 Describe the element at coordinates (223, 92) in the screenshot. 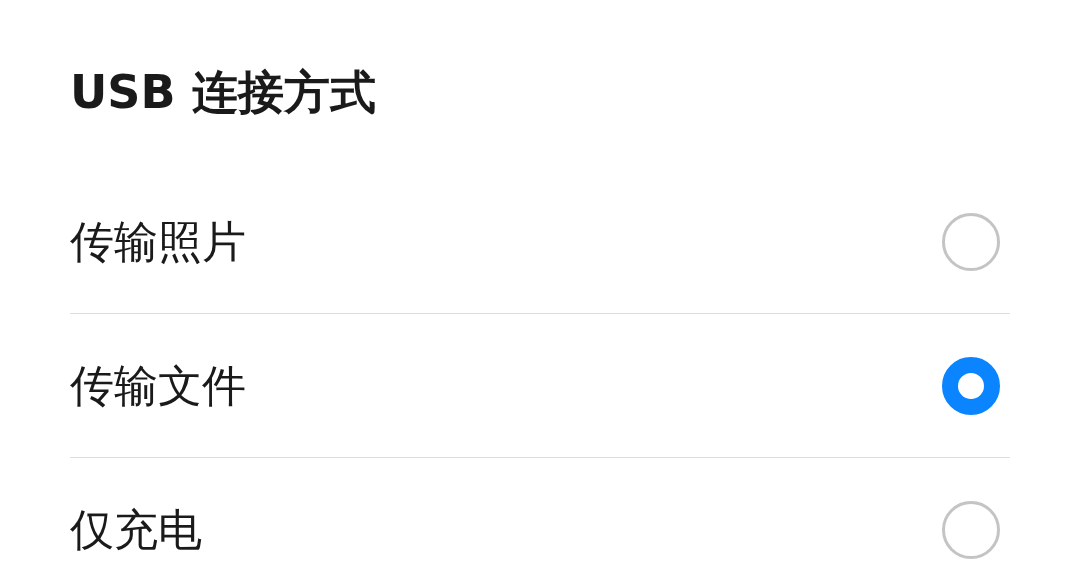

I see `page-title: USB 连接方式` at that location.